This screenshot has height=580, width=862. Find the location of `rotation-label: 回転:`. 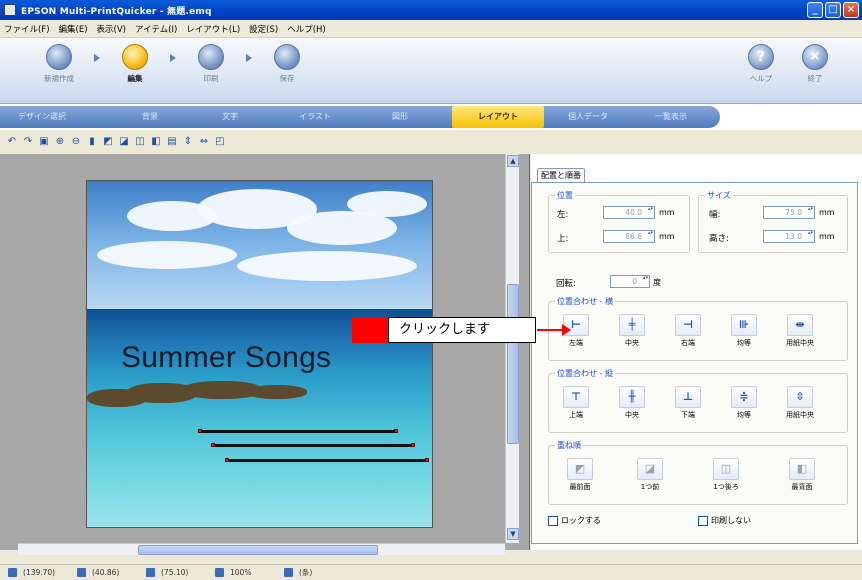

rotation-label: 回転: is located at coordinates (566, 284).